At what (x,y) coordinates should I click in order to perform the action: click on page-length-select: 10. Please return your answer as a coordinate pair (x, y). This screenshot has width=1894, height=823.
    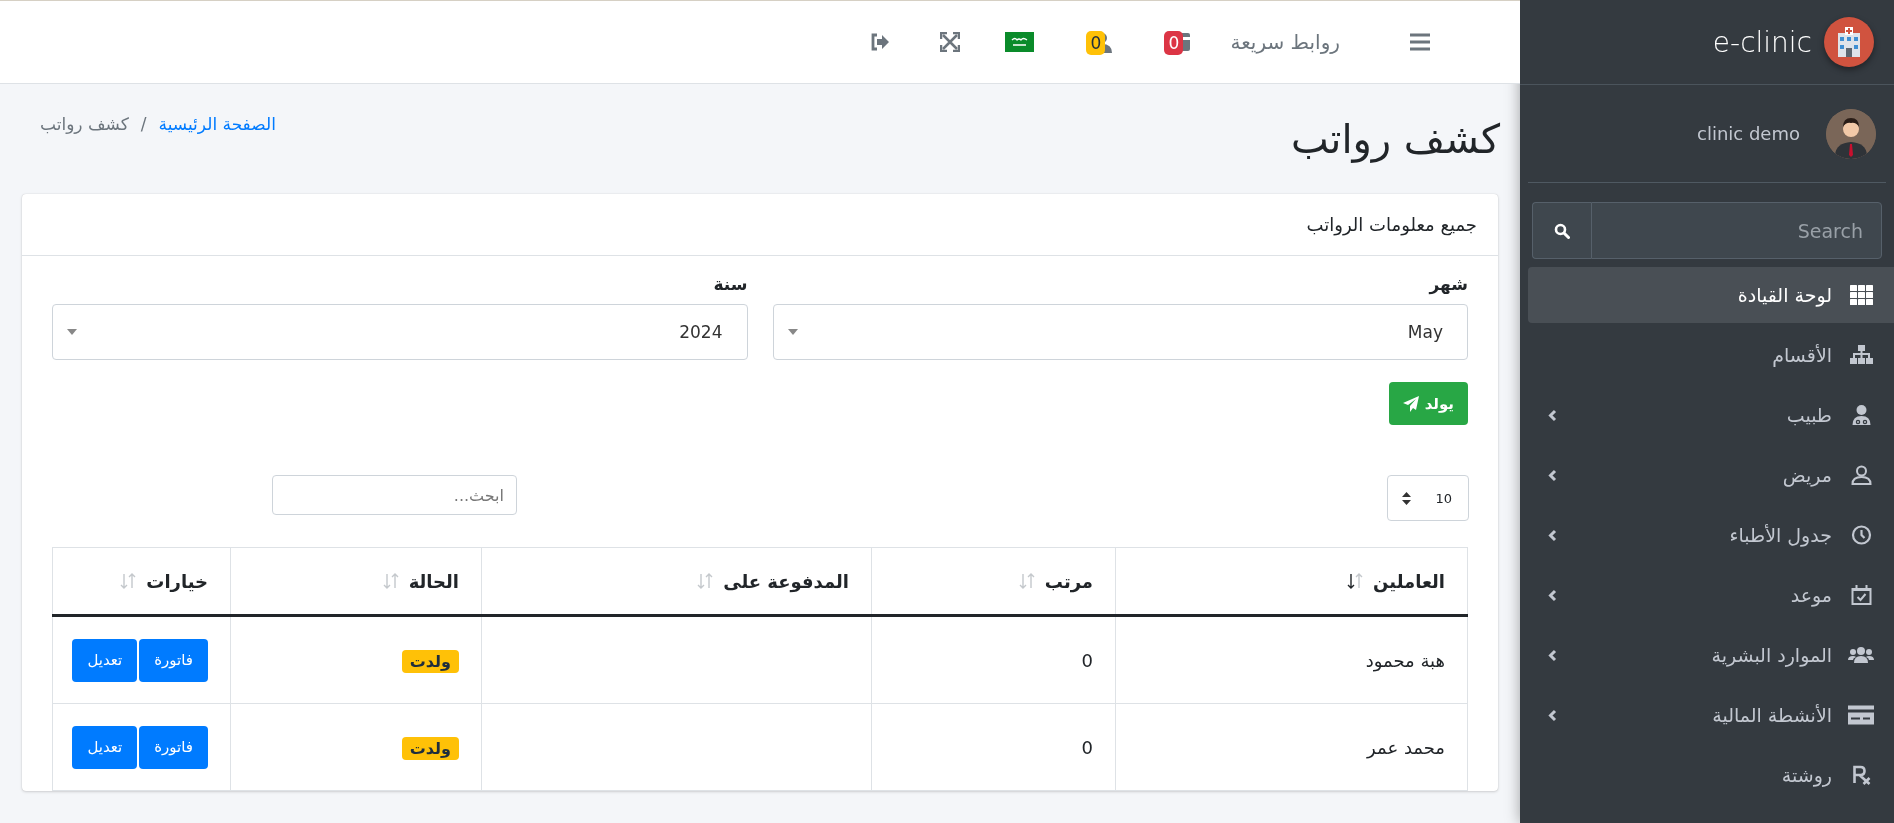
    Looking at the image, I should click on (1428, 498).